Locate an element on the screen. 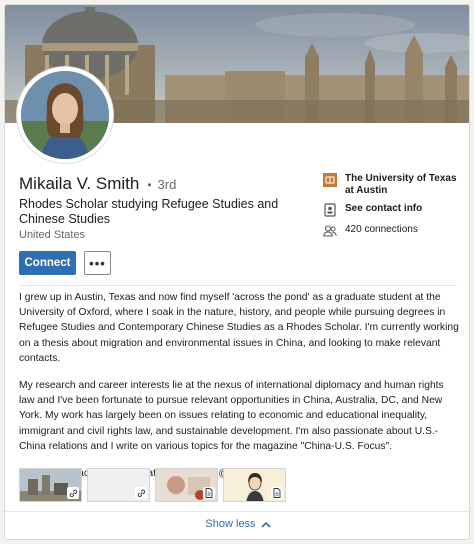 This screenshot has height=544, width=474. media-attachments is located at coordinates (155, 485).